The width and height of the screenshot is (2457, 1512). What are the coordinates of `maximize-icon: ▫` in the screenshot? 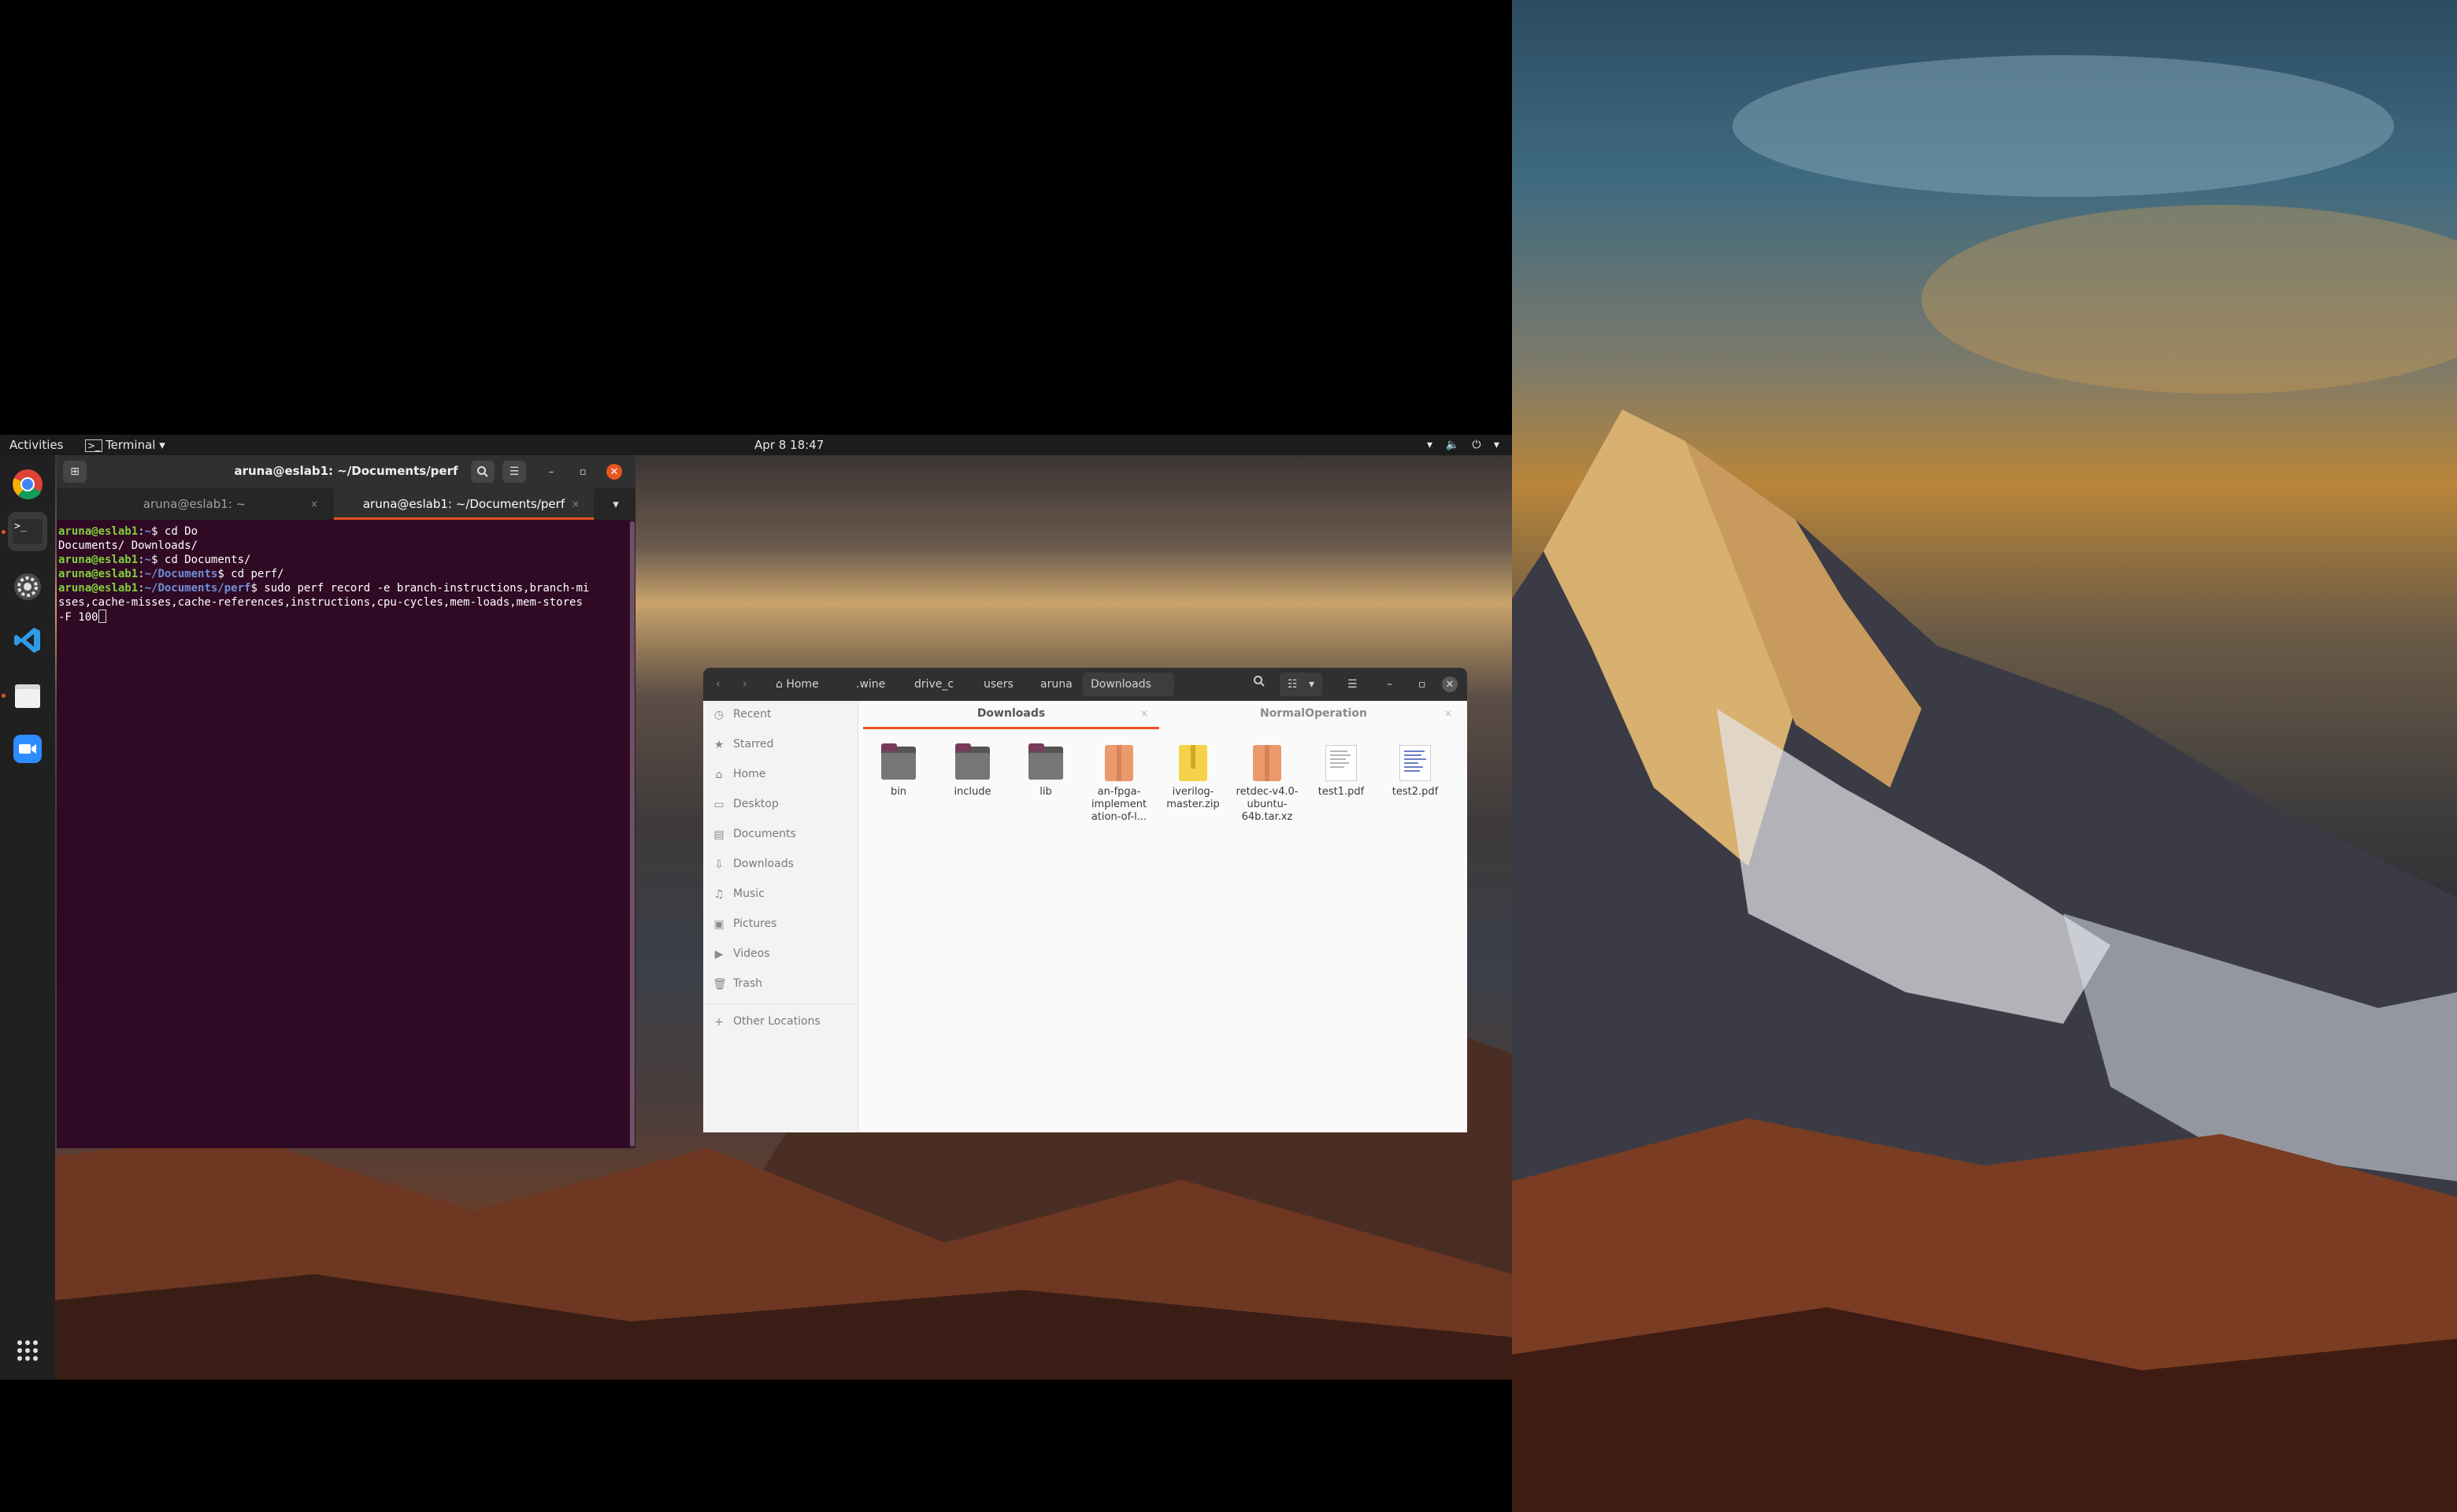 It's located at (583, 471).